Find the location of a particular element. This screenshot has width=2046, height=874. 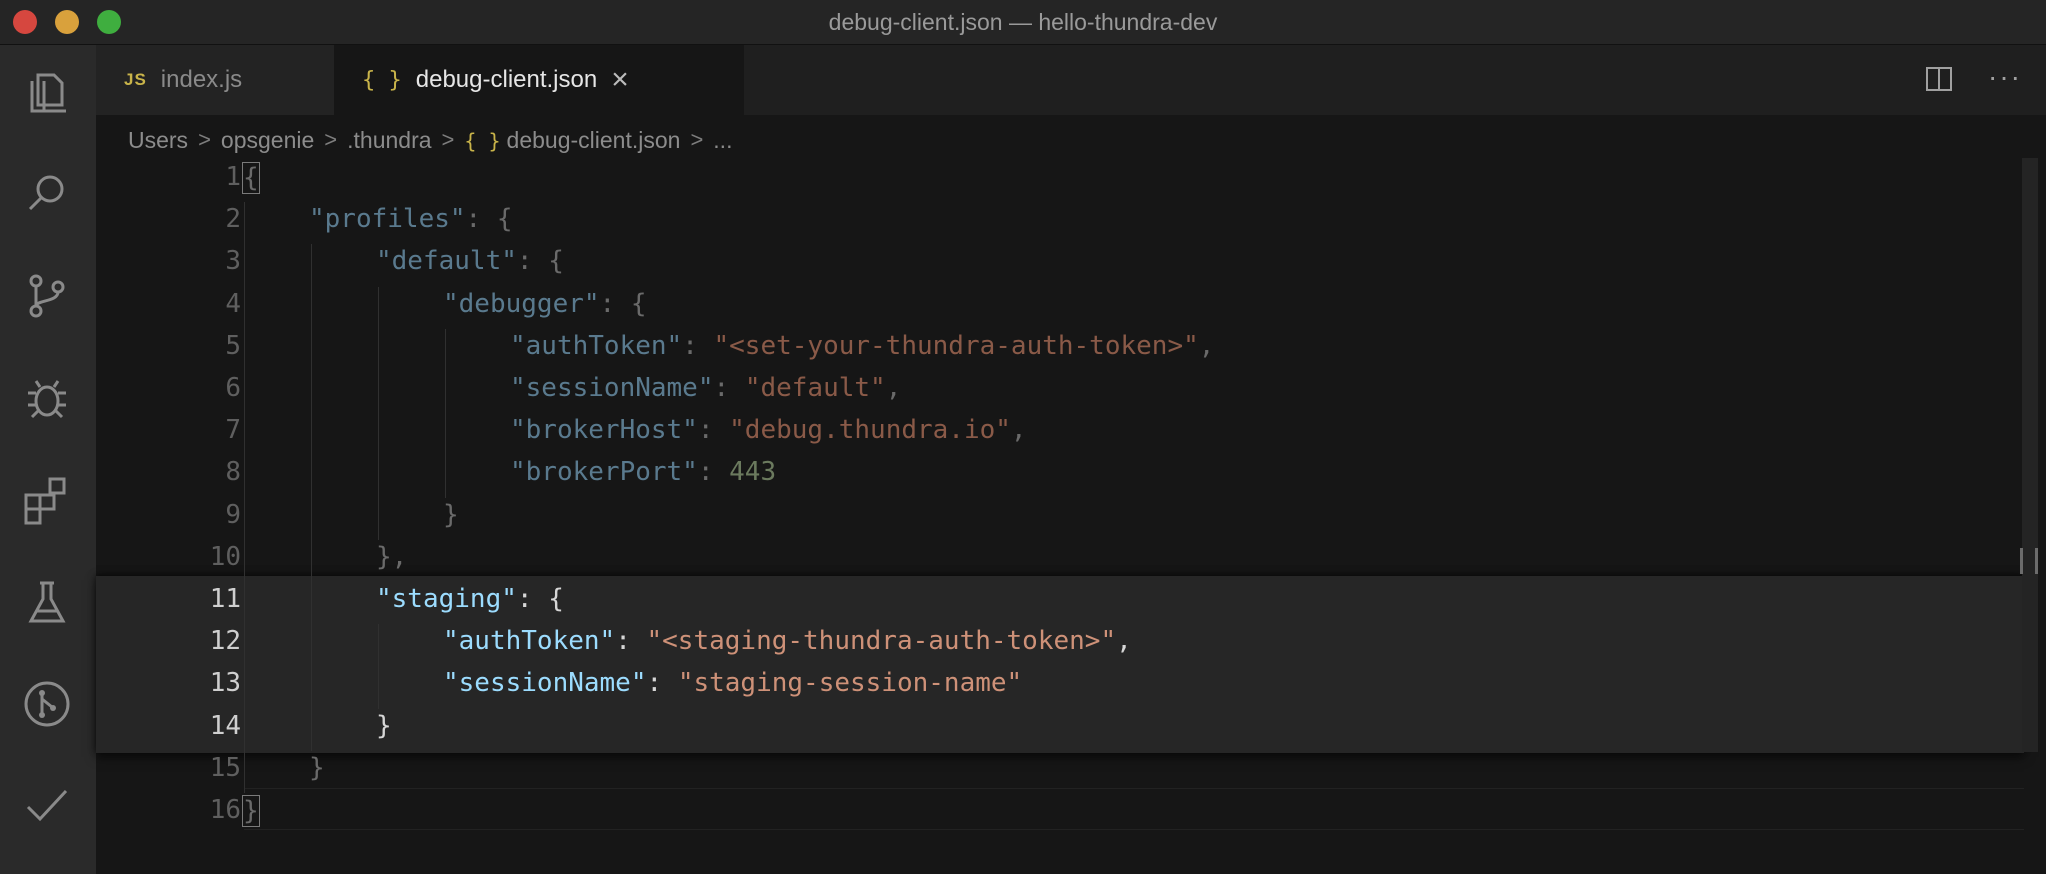

tab-index-js: JS index.js is located at coordinates (215, 80).